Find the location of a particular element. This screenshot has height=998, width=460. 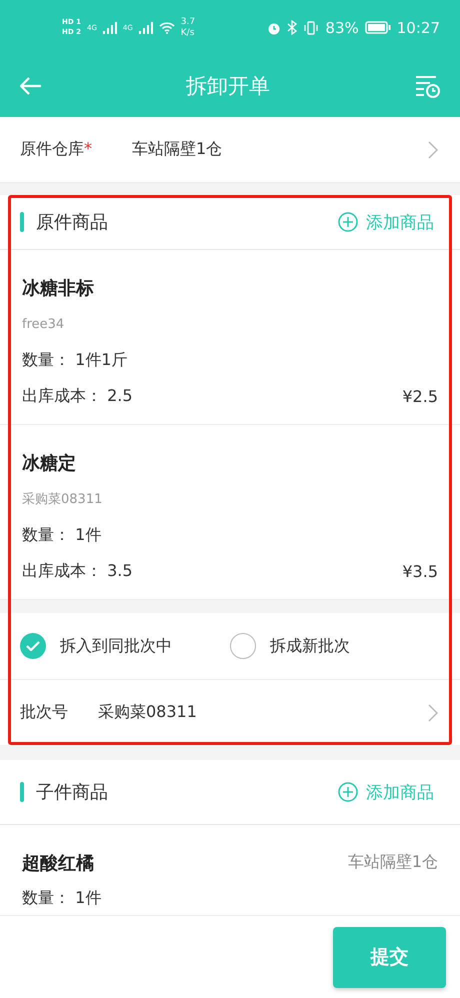

alarm-icon is located at coordinates (274, 27).